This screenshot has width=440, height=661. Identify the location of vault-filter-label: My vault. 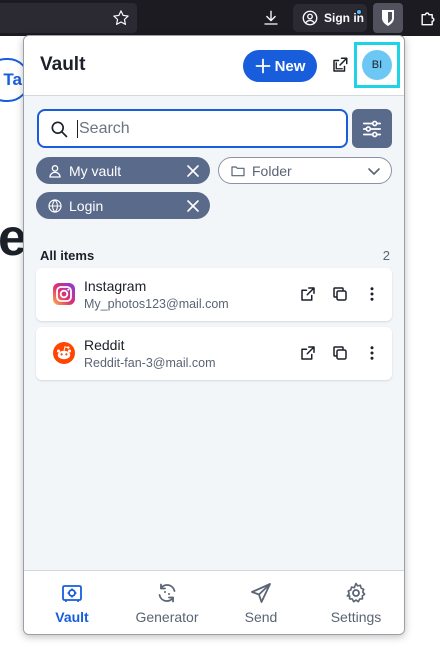
(95, 170).